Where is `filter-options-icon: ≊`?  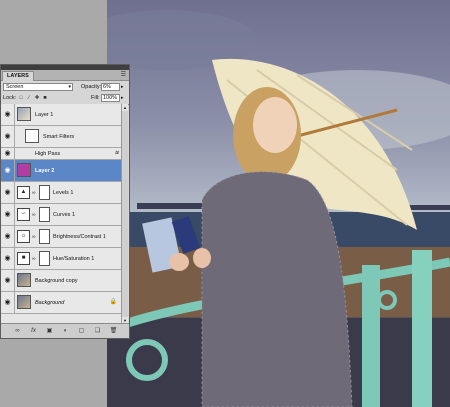 filter-options-icon: ≊ is located at coordinates (116, 153).